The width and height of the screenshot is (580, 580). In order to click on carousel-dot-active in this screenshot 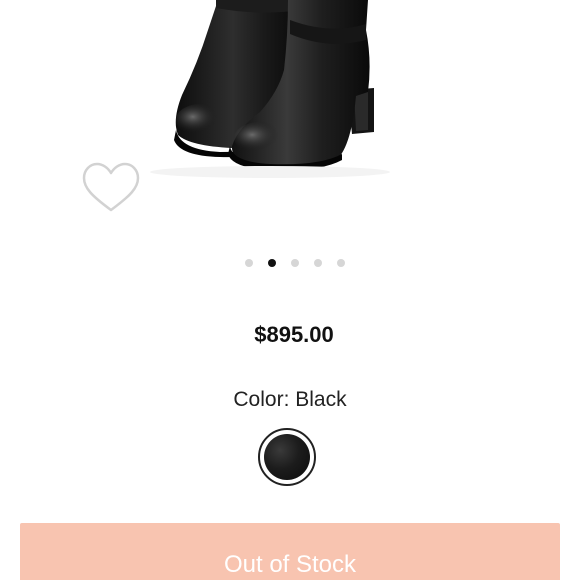, I will do `click(272, 263)`.